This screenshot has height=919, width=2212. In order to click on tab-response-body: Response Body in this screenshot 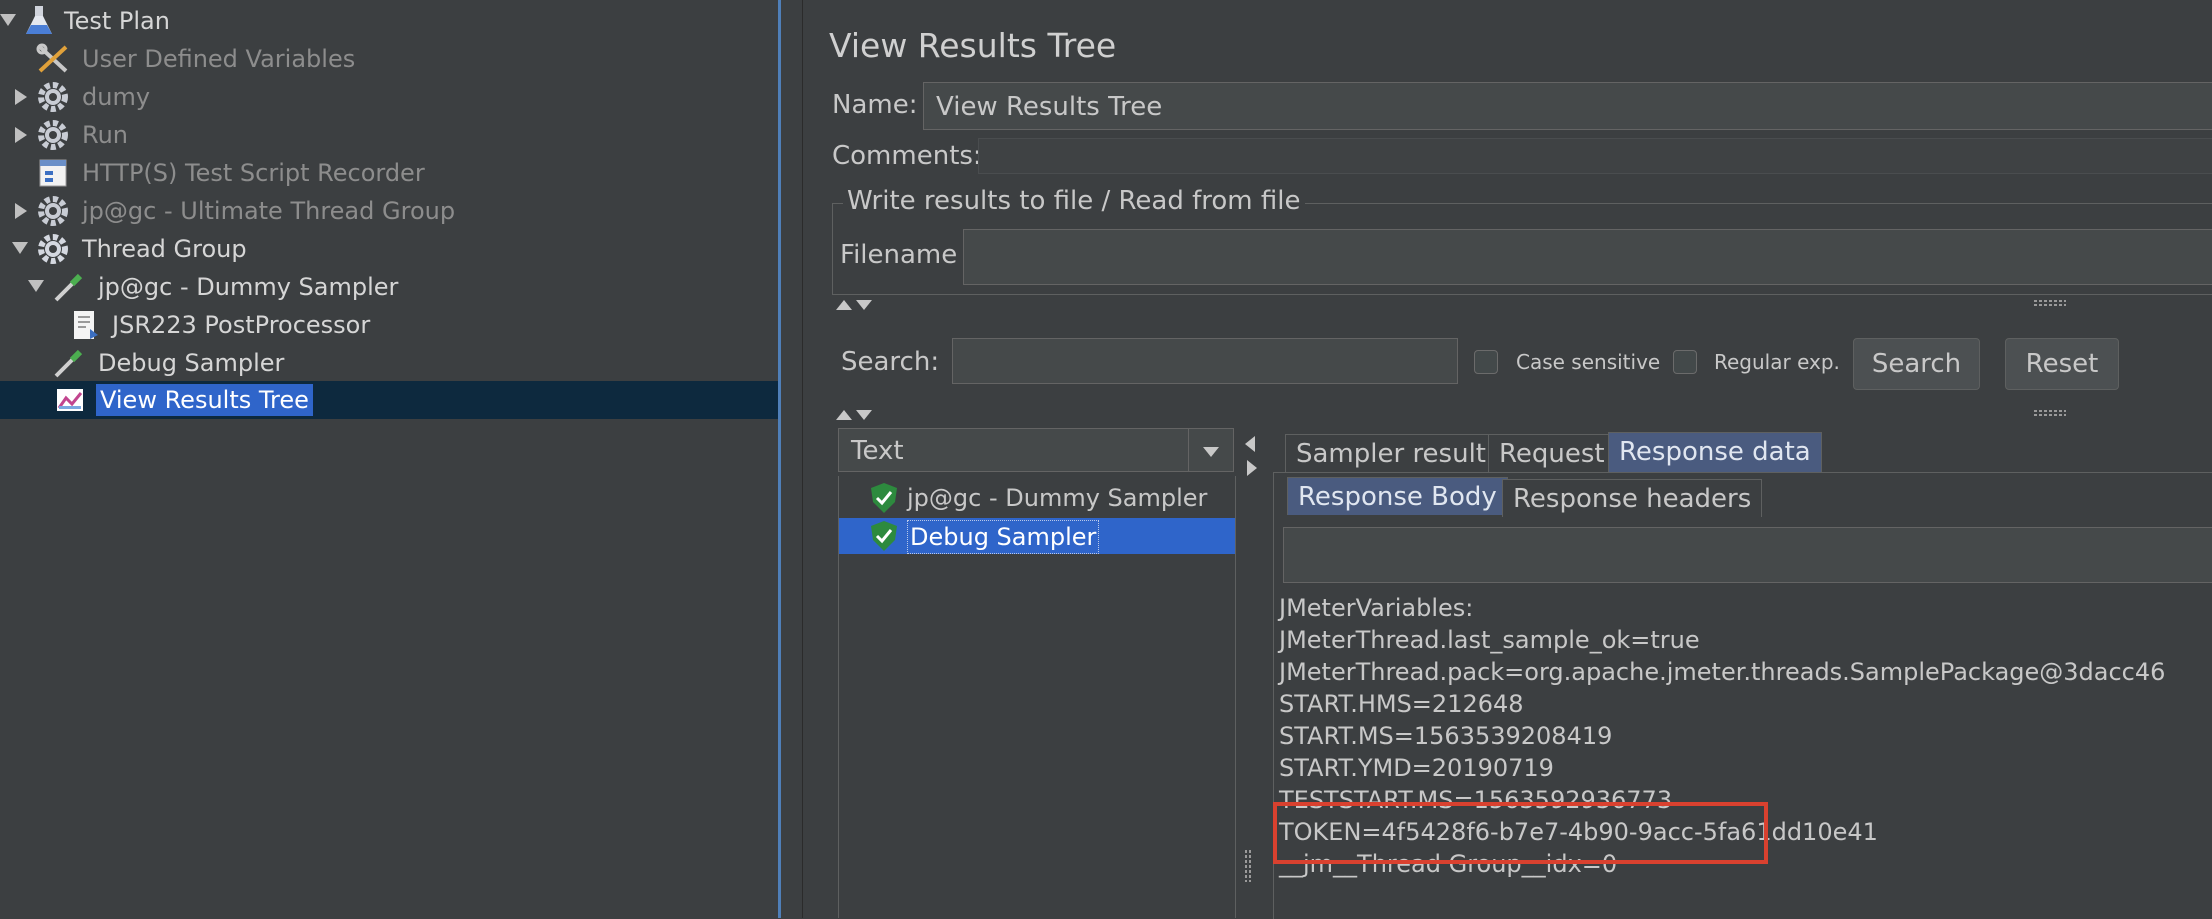, I will do `click(1397, 496)`.